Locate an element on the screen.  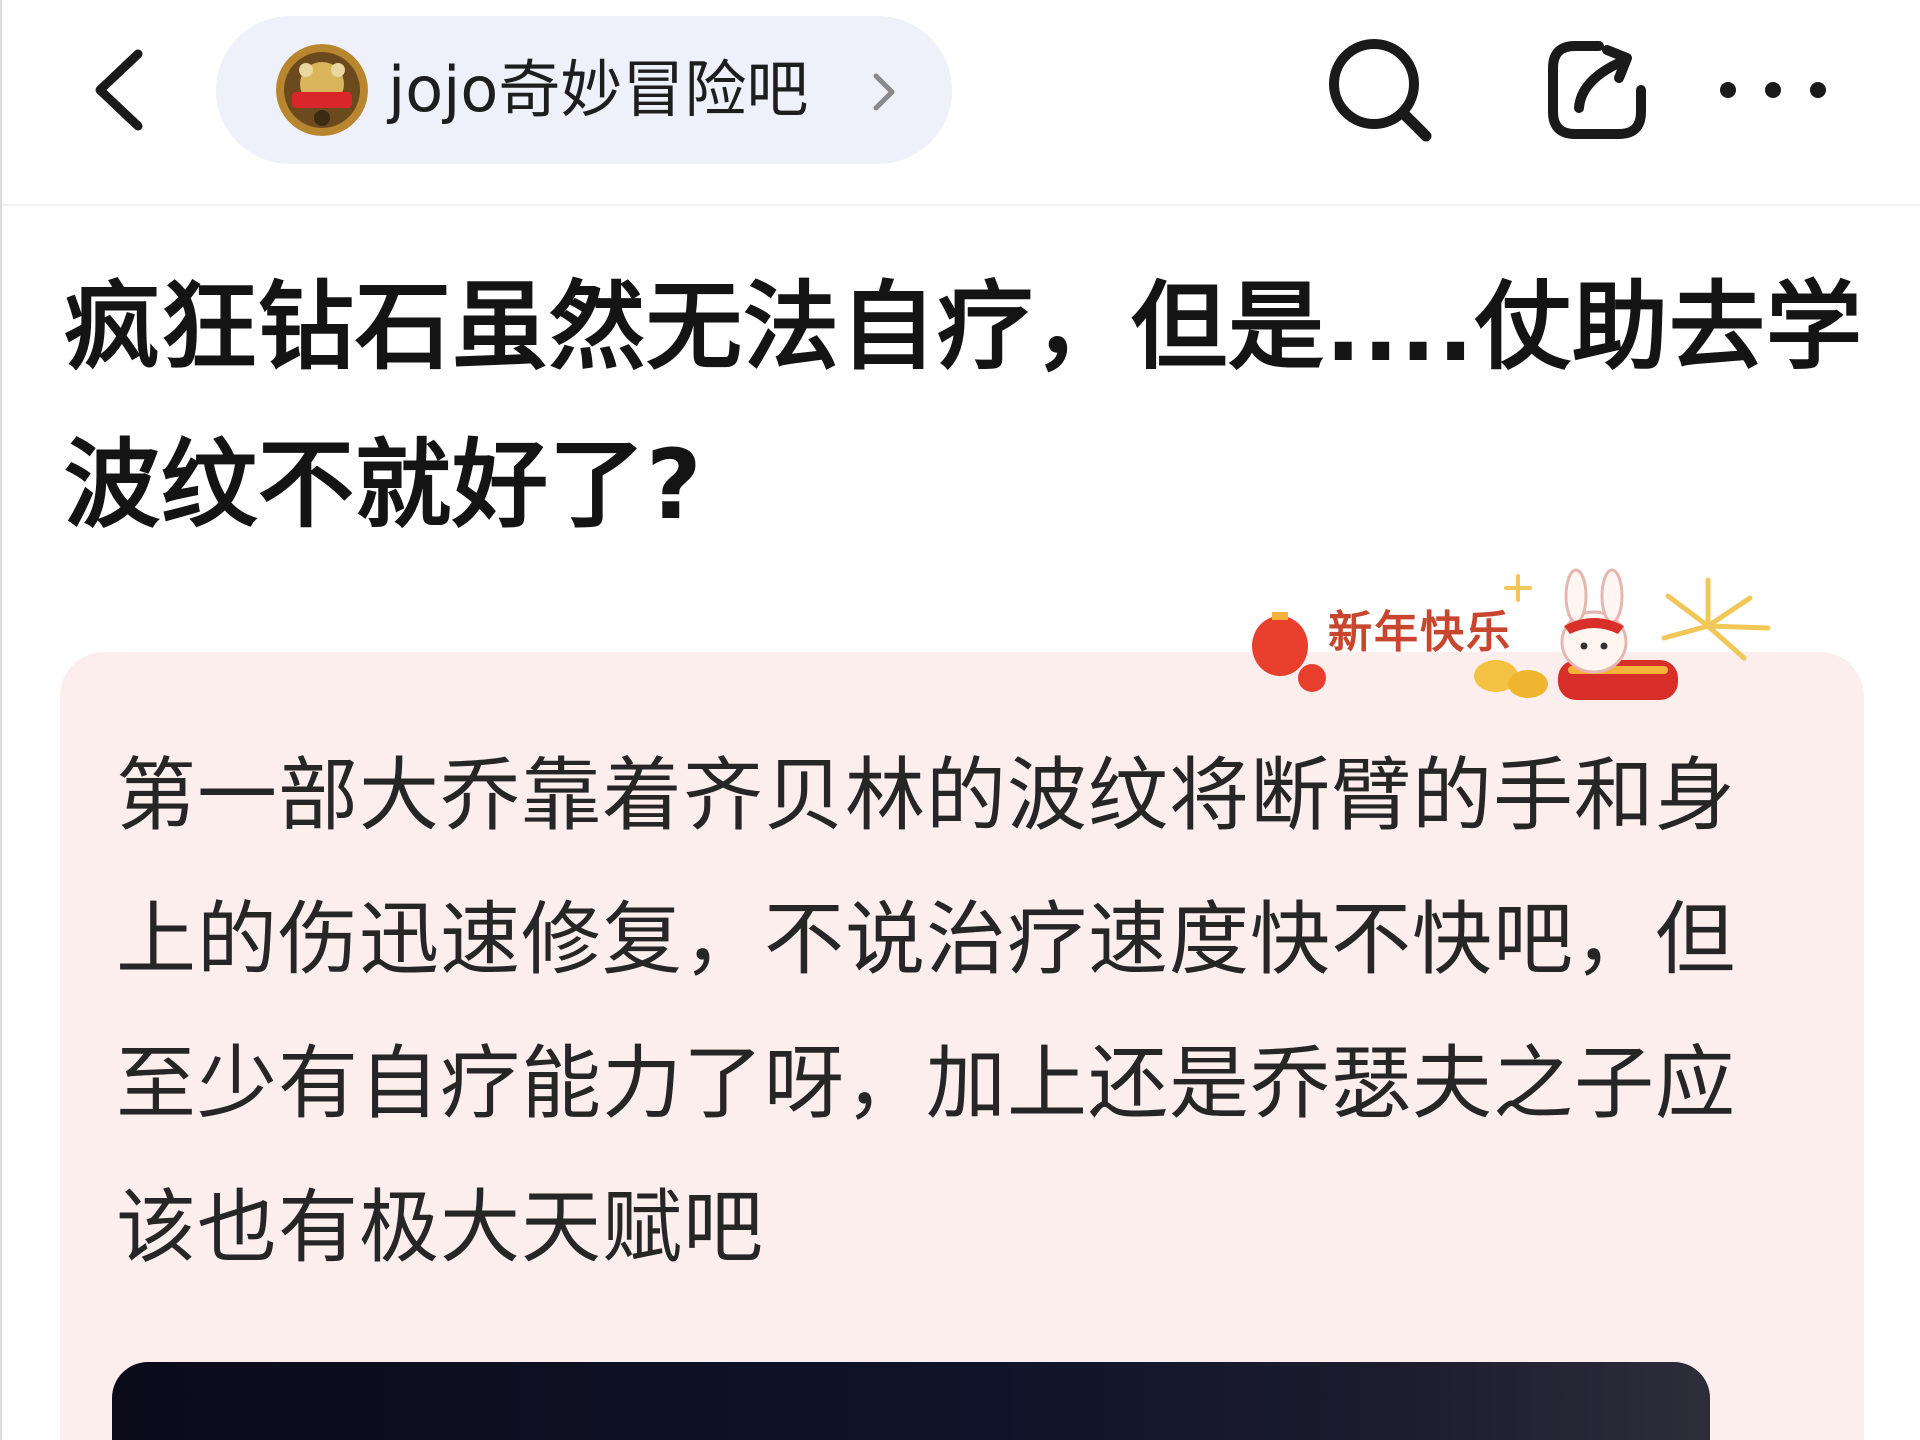
more-button is located at coordinates (1773, 90).